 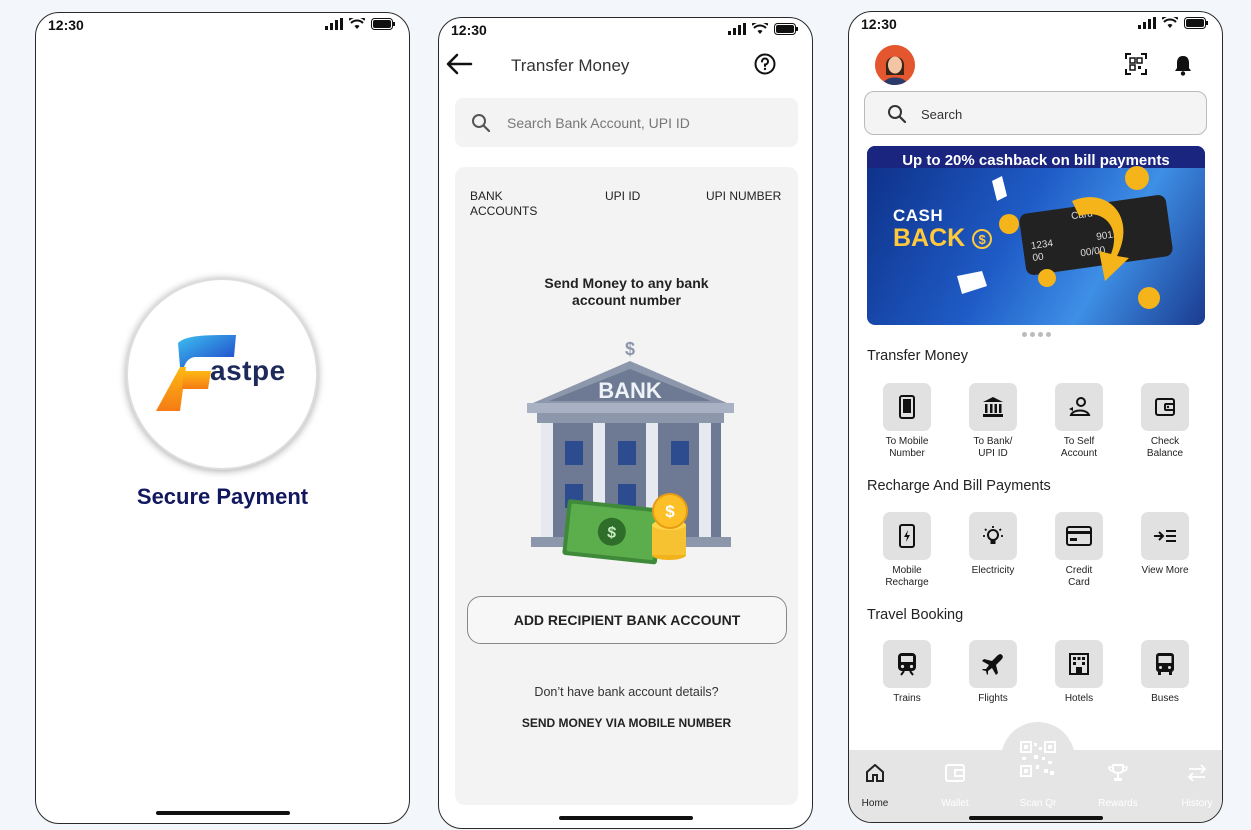 I want to click on tile-label: Hotels, so click(x=1079, y=698).